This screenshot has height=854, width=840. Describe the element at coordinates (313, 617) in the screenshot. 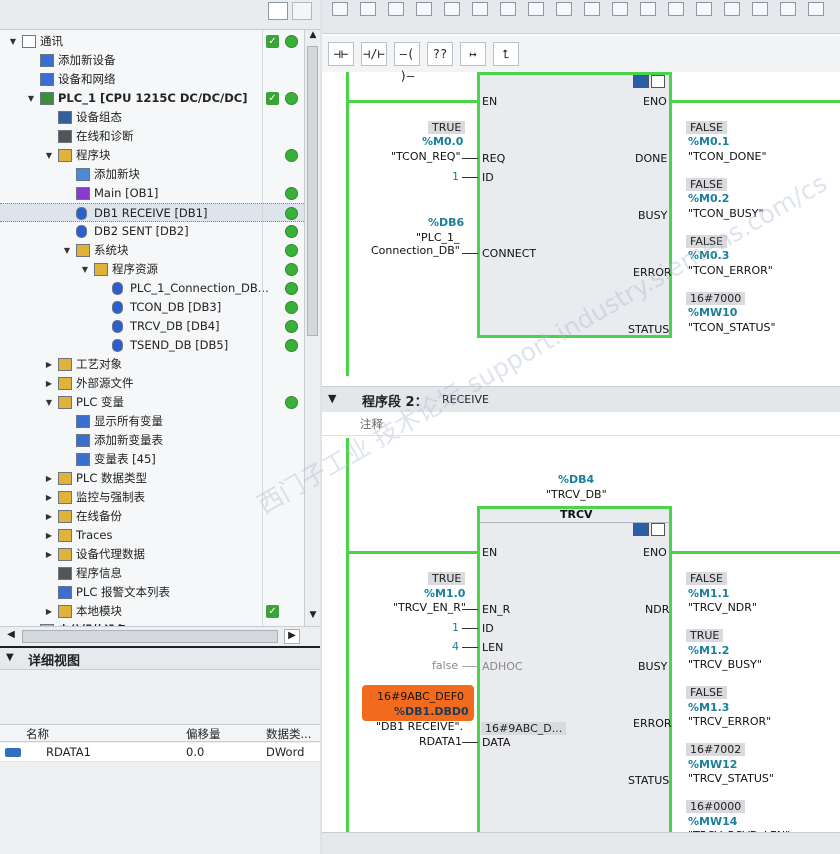

I see `scroll-down-arrow: ▼` at that location.